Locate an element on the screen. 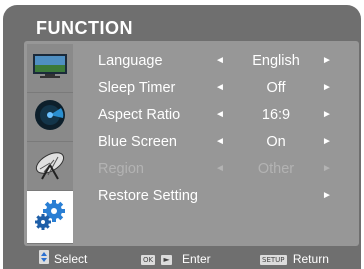  sidebar-tab-function is located at coordinates (50, 217).